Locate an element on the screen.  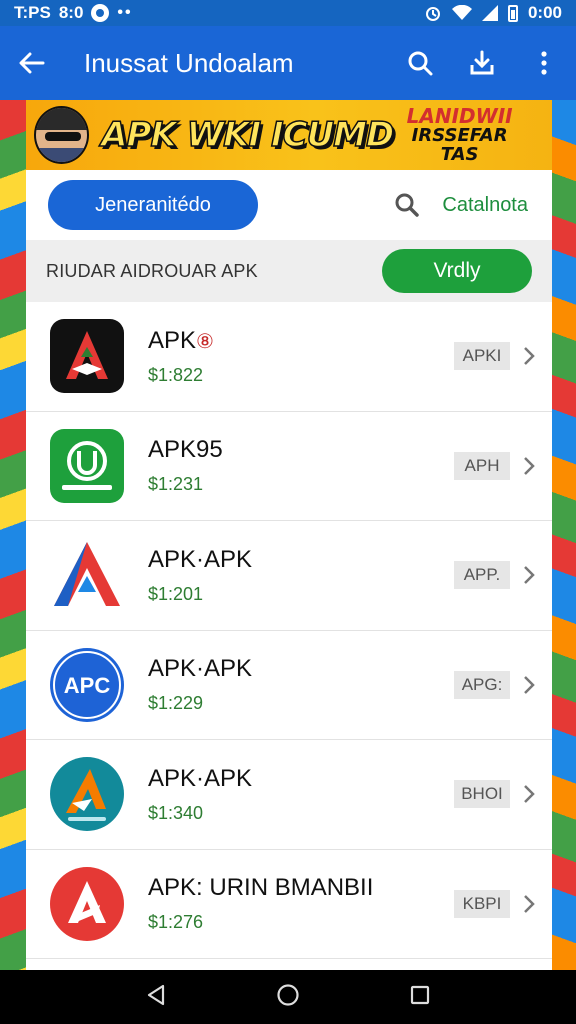
app-price: $1:201 is located at coordinates (176, 593).